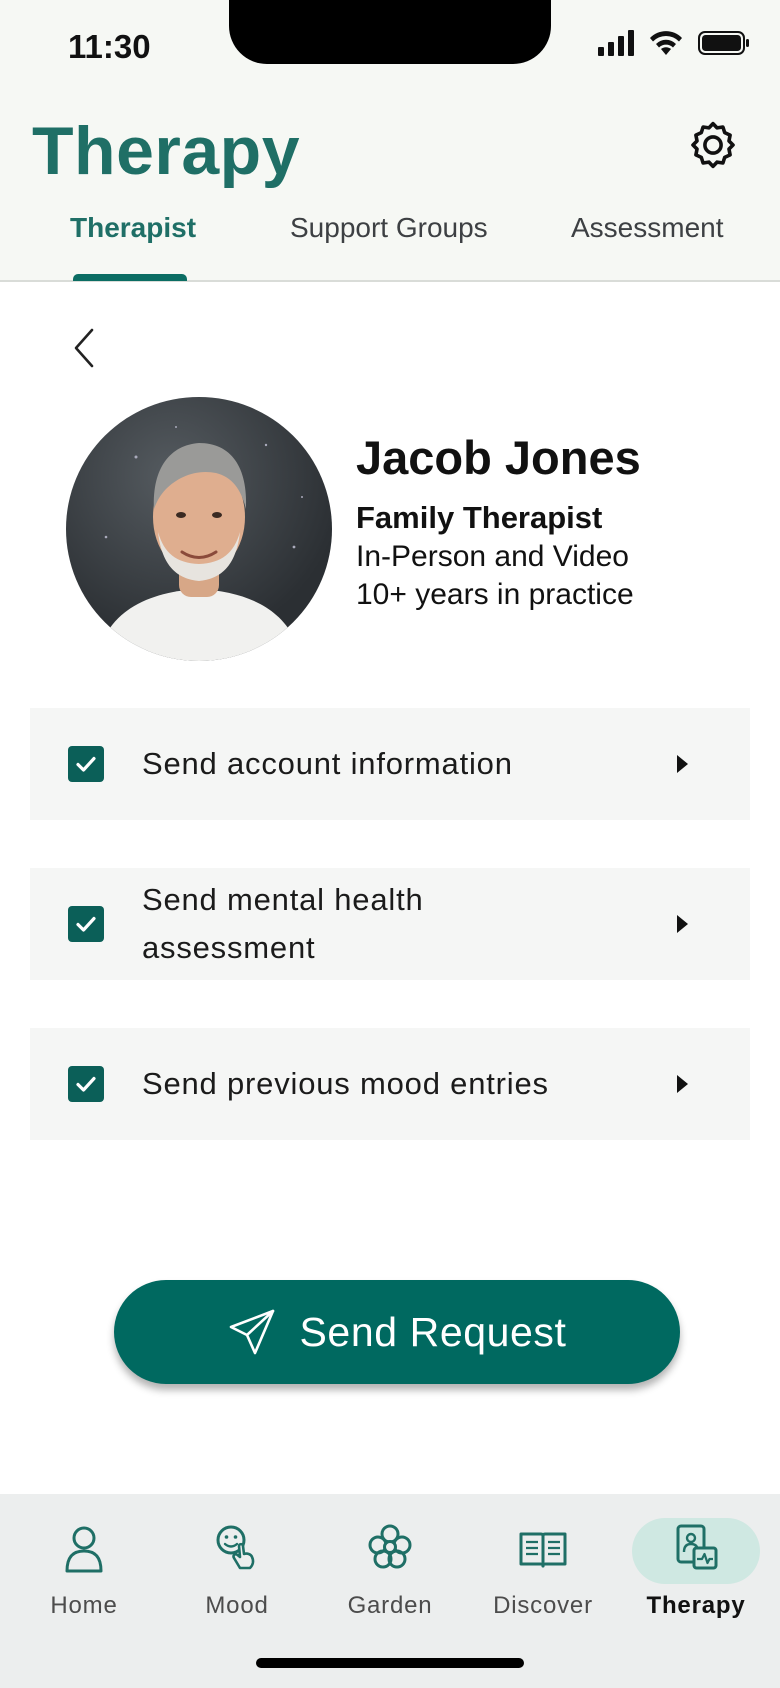  I want to click on therapy-icon, so click(697, 1547).